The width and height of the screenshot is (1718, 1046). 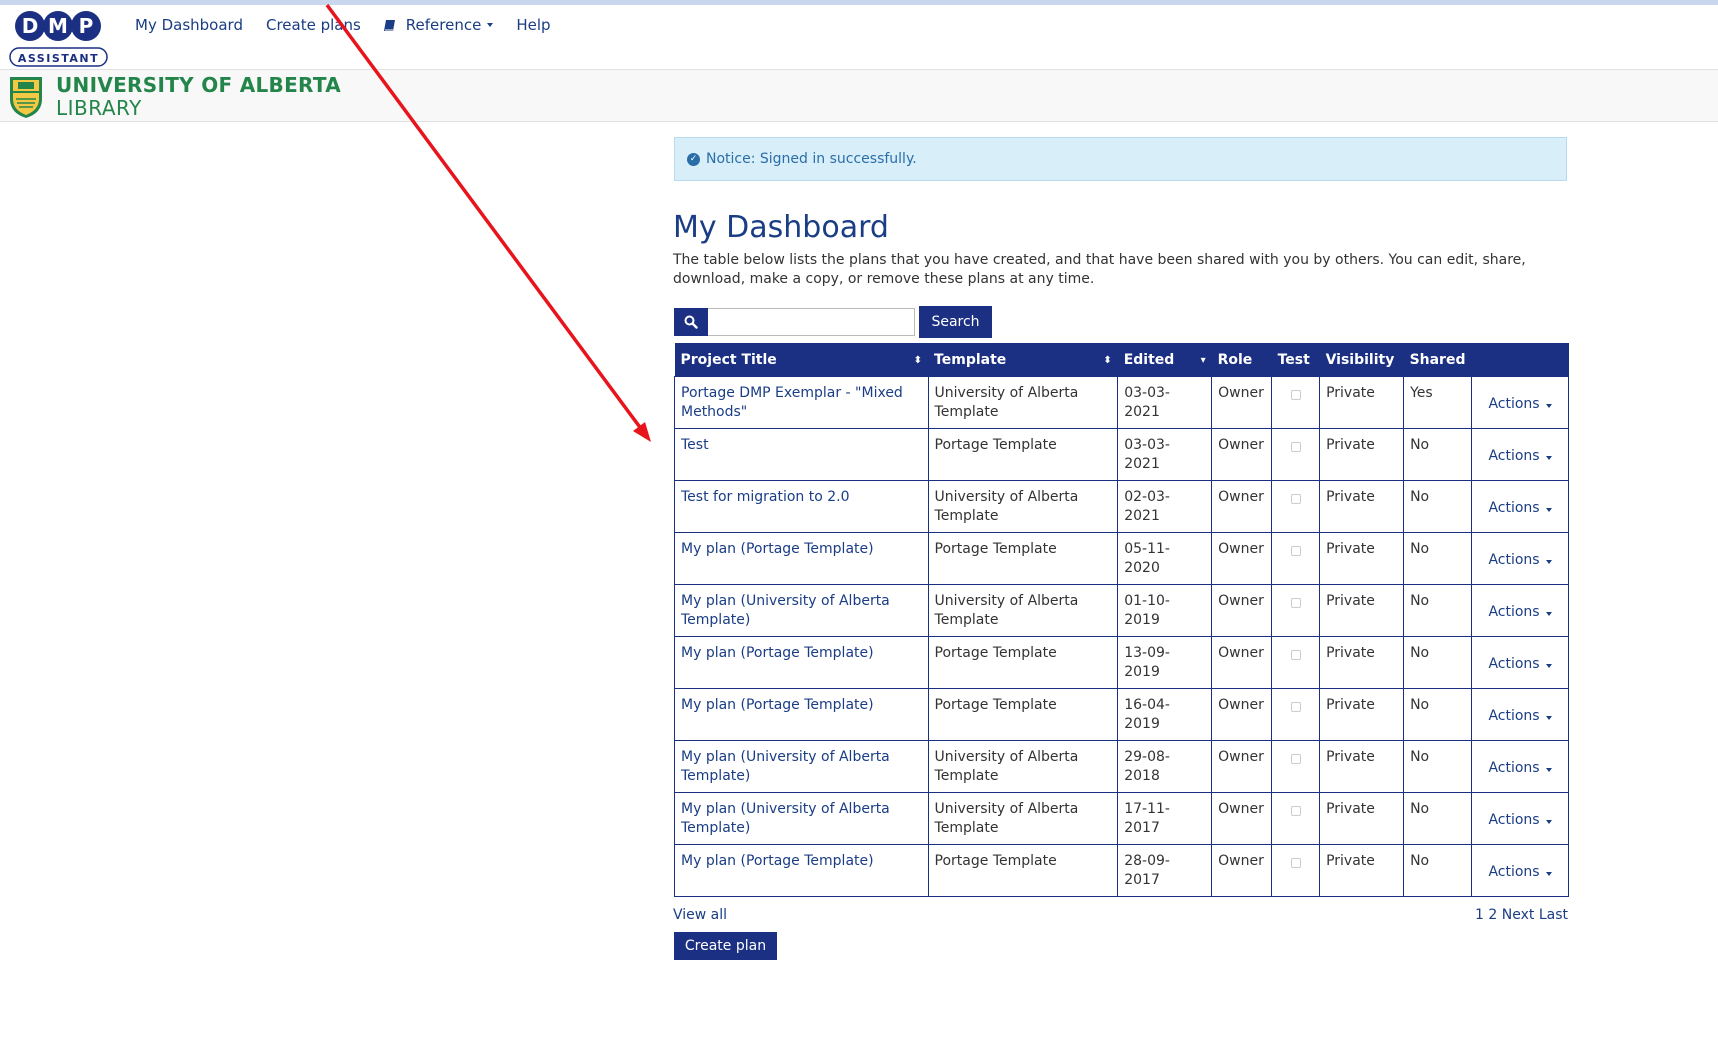 I want to click on search-icon, so click(x=691, y=322).